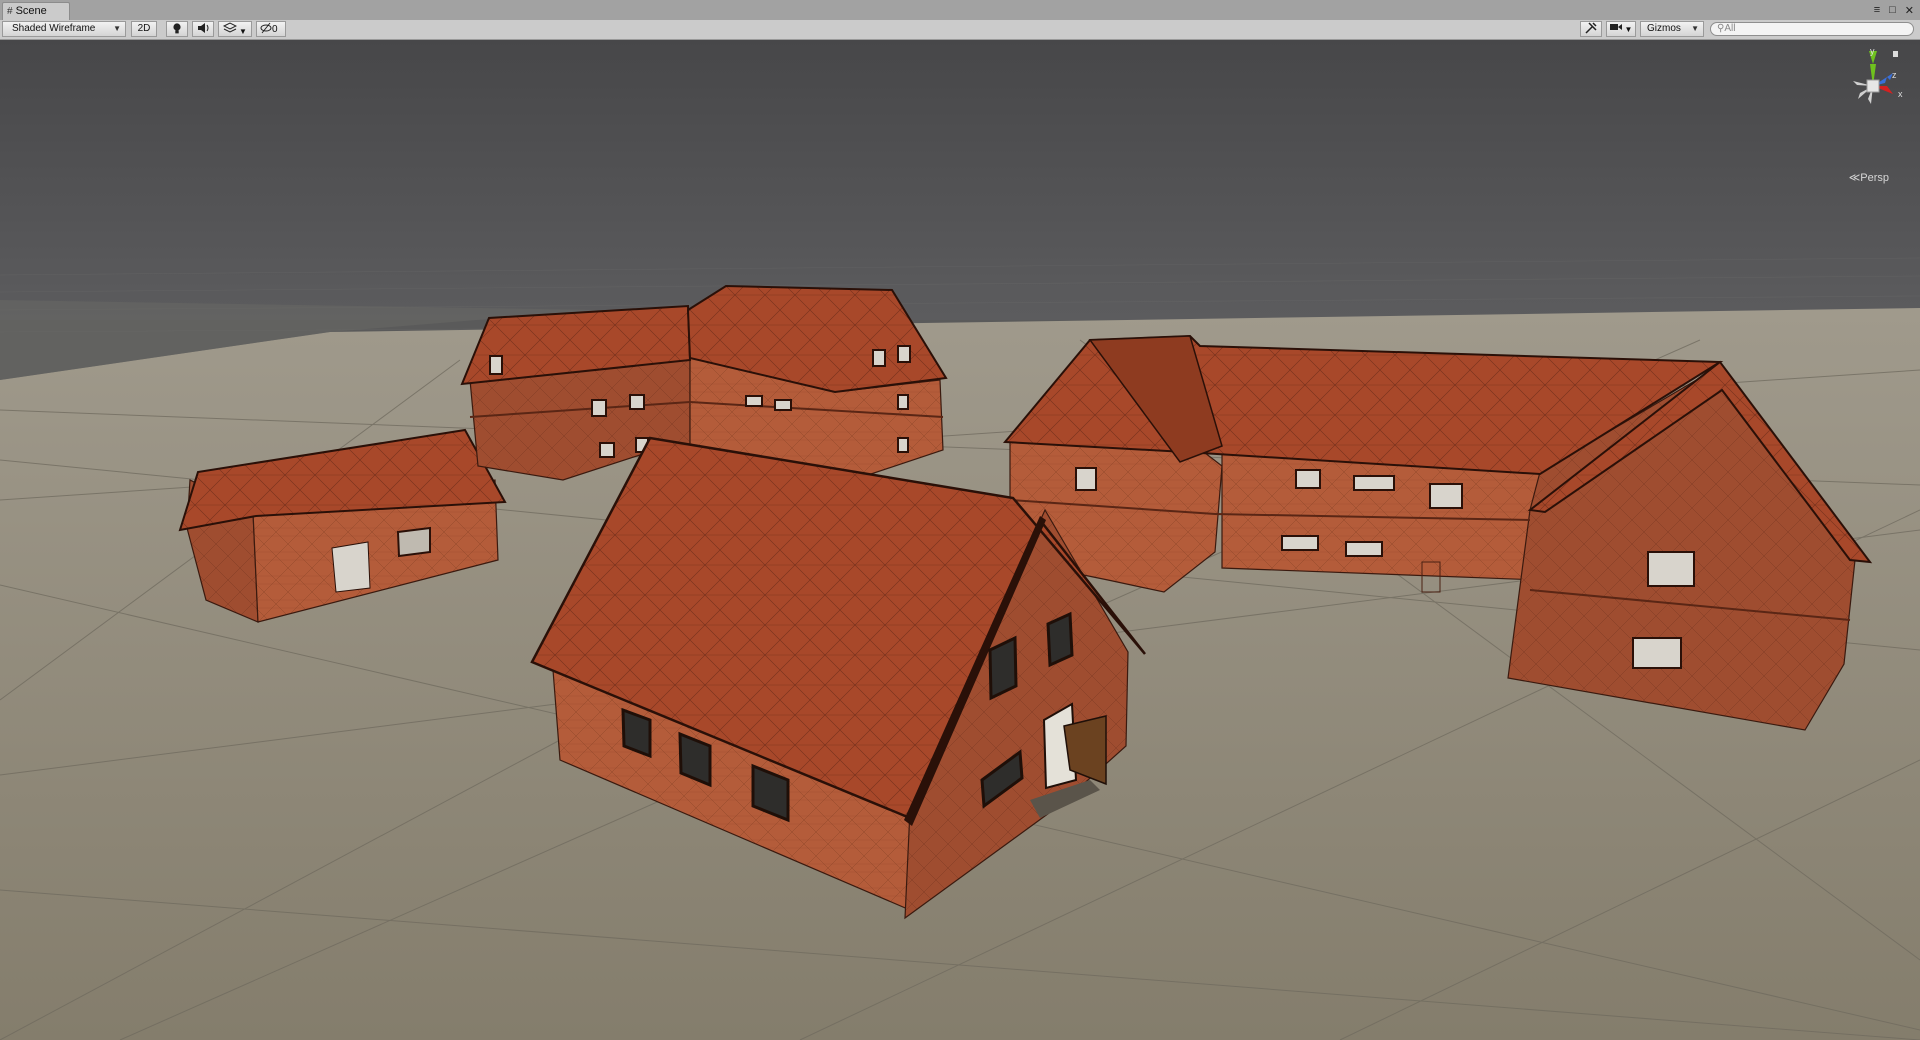 Image resolution: width=1920 pixels, height=1040 pixels. What do you see at coordinates (144, 29) in the screenshot?
I see `toggle-2d-button: 2D` at bounding box center [144, 29].